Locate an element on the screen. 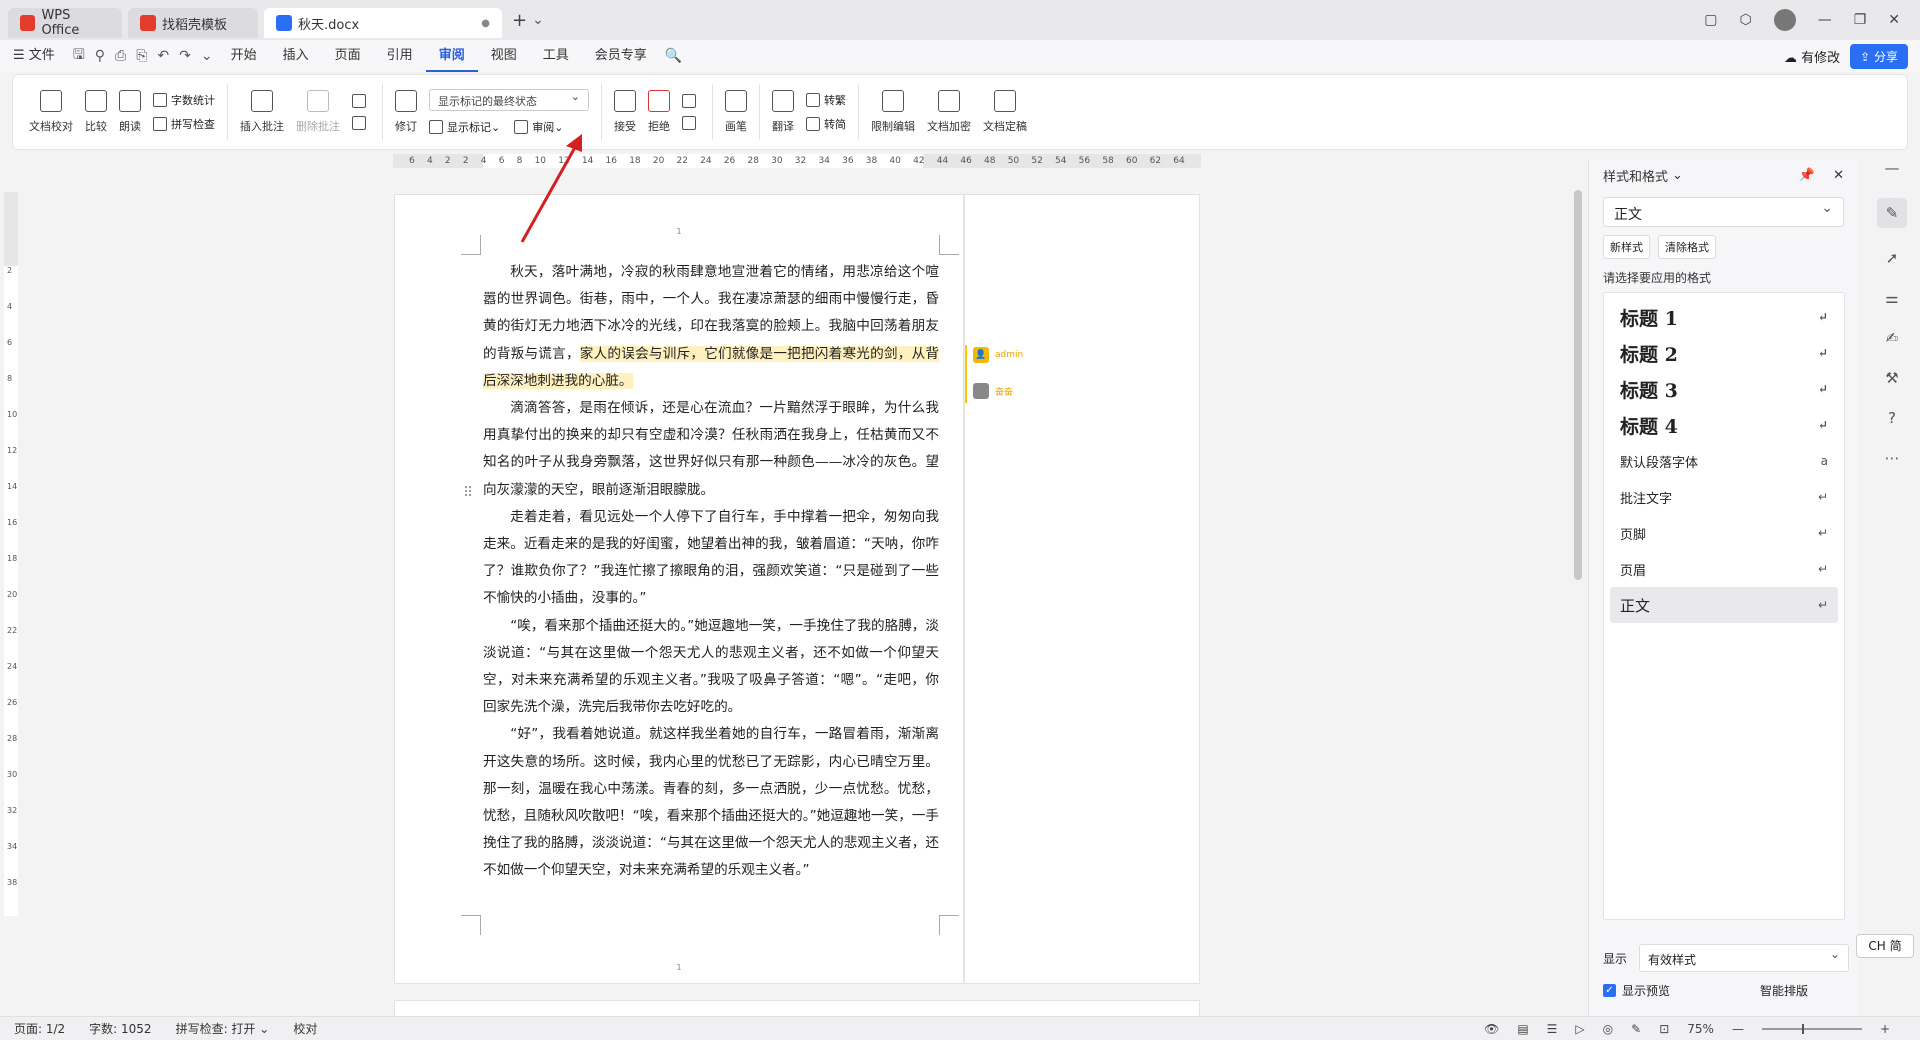  tab-view: 视图 is located at coordinates (504, 56).